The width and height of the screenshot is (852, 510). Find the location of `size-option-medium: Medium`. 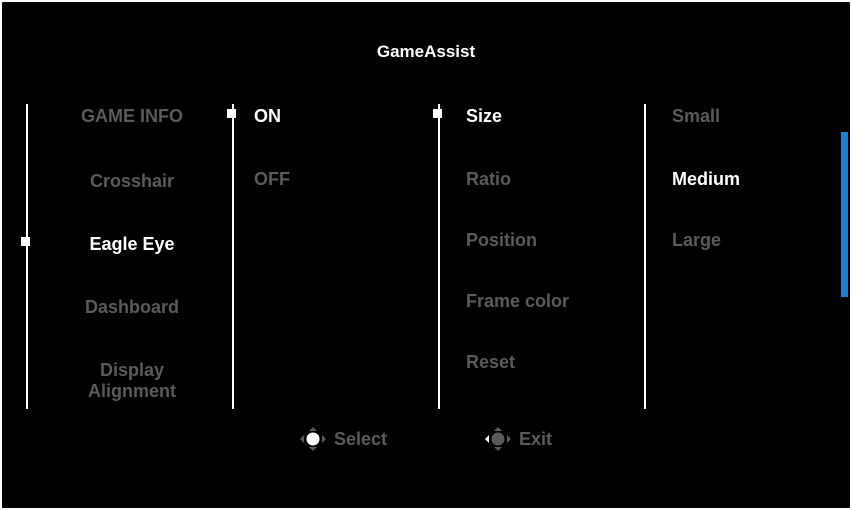

size-option-medium: Medium is located at coordinates (706, 179).